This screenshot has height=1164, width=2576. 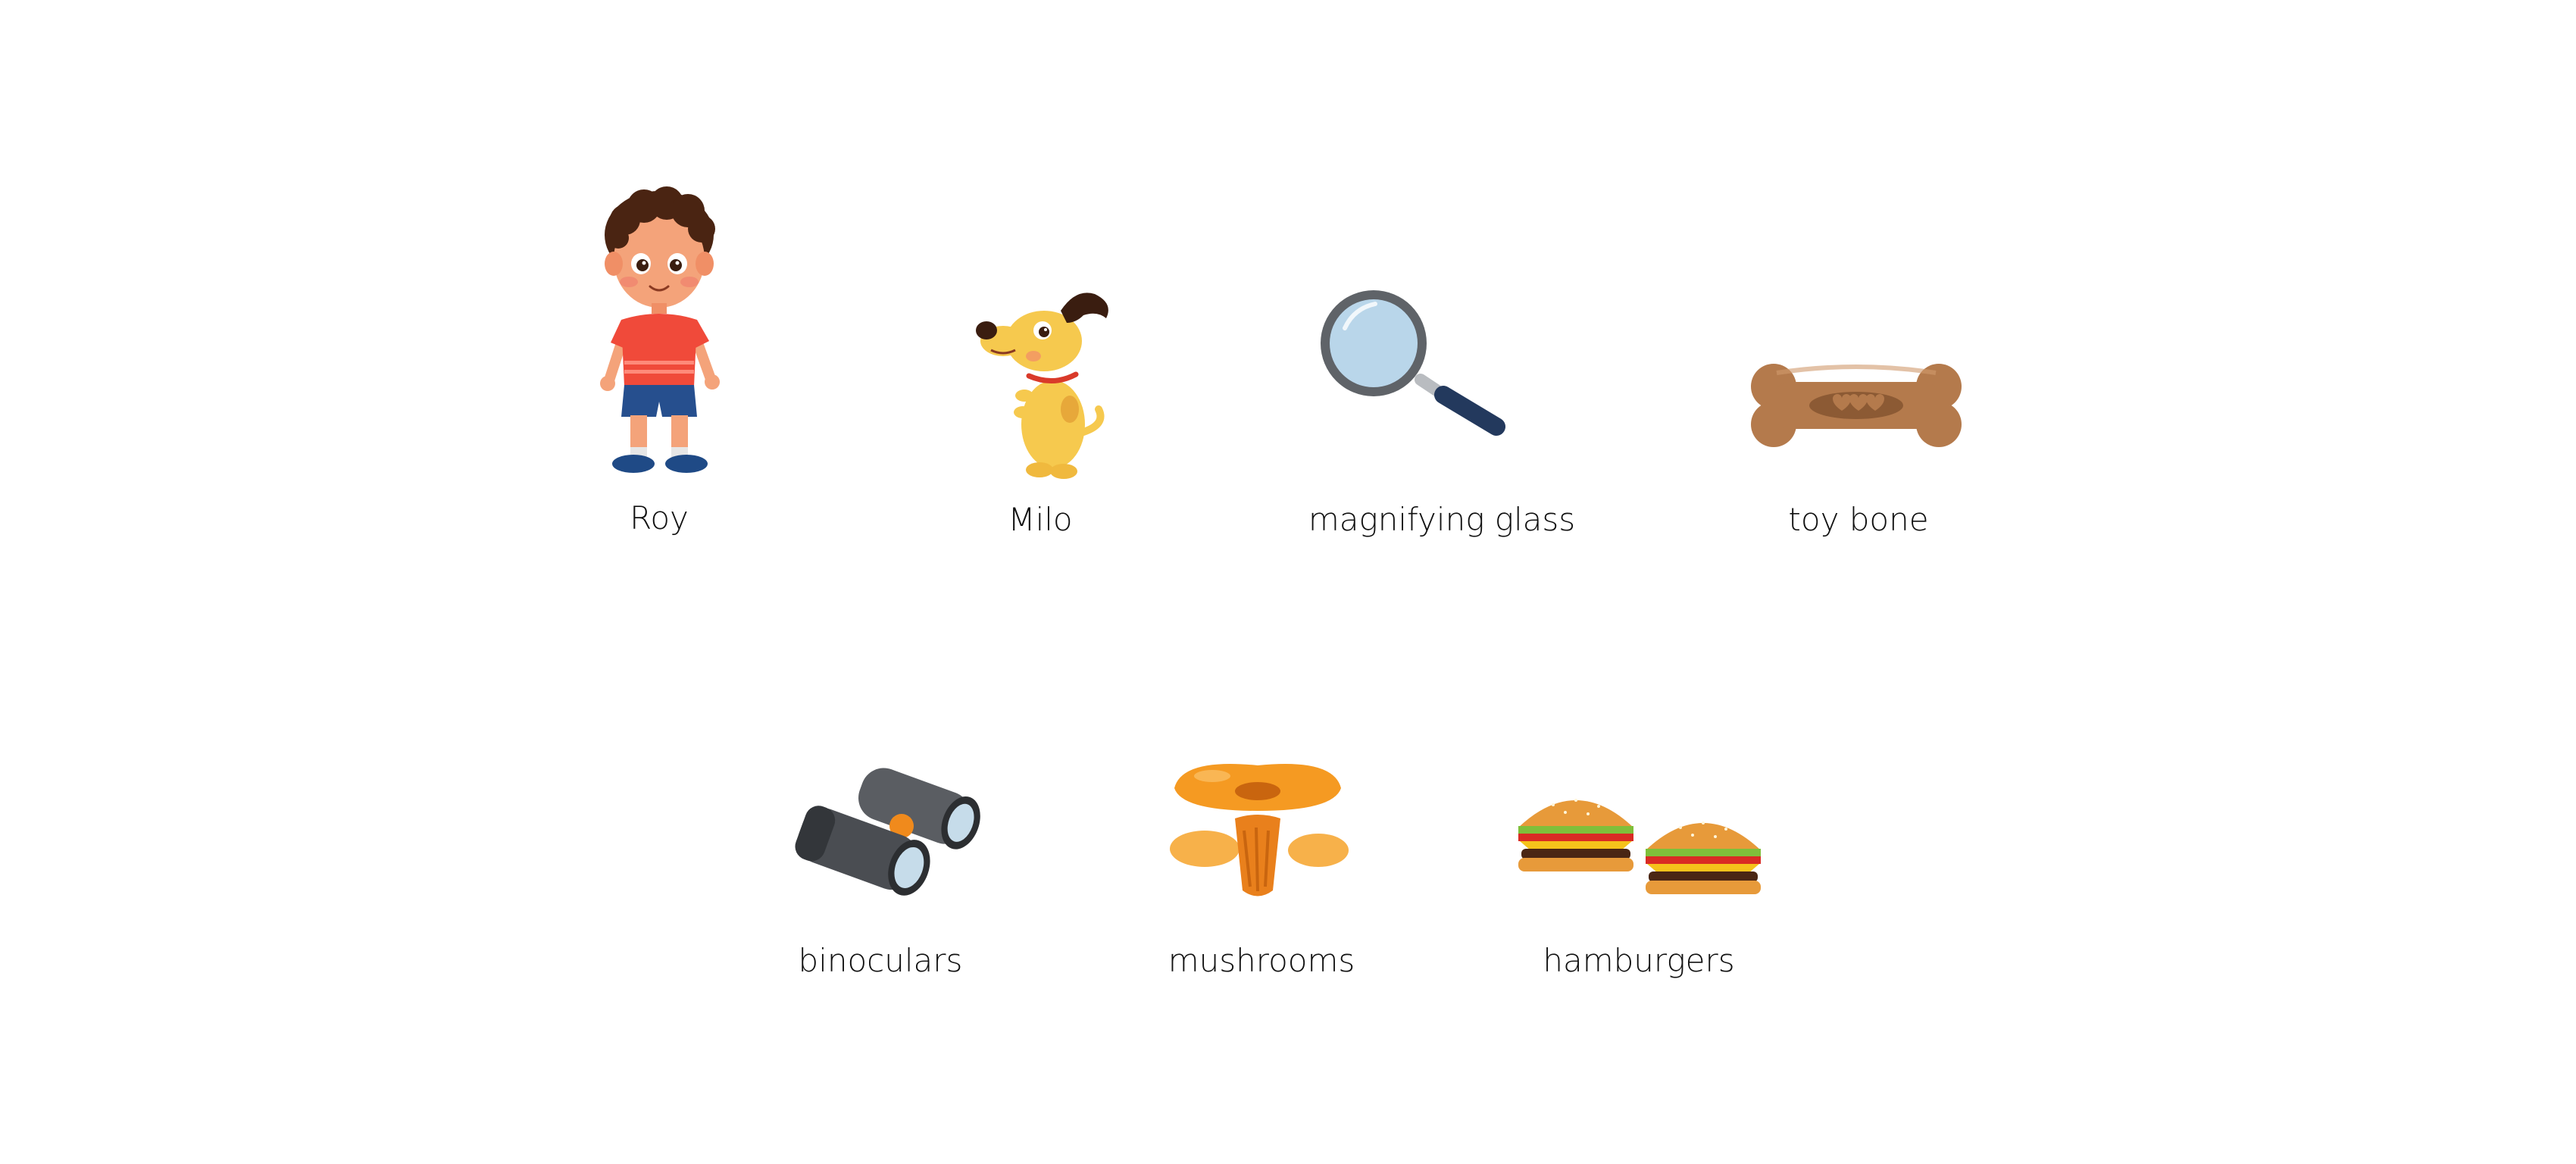 I want to click on item-label: binoculars, so click(x=880, y=960).